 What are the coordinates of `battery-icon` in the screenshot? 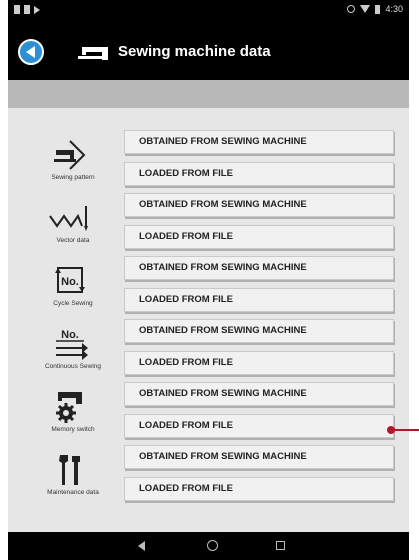 It's located at (378, 9).